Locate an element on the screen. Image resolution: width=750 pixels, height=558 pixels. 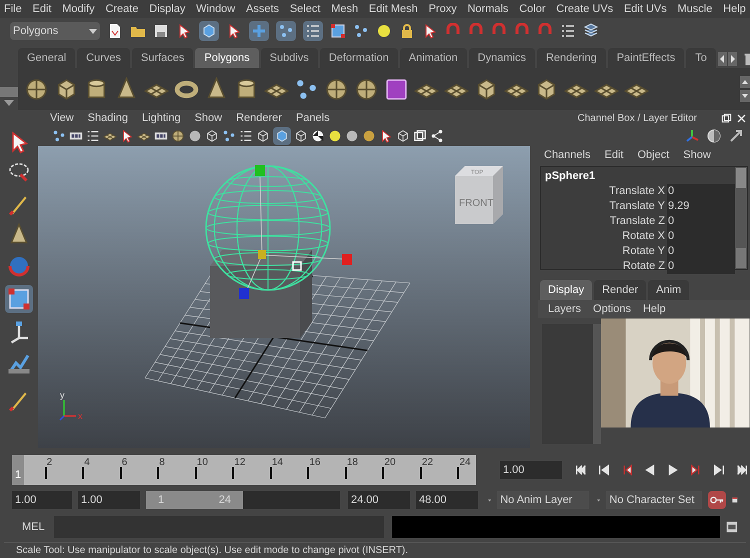
panel-menu-item: Channels is located at coordinates (567, 155).